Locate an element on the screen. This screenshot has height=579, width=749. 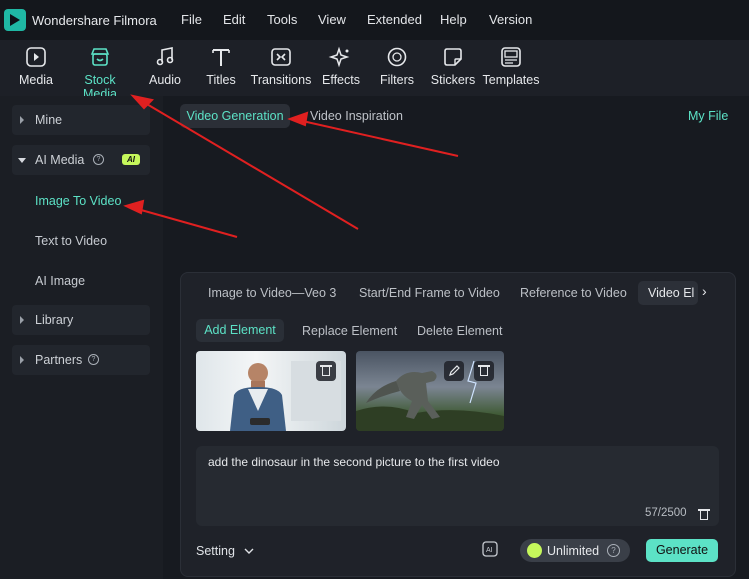
annotation-arrow-video-generation is located at coordinates (378, 138).